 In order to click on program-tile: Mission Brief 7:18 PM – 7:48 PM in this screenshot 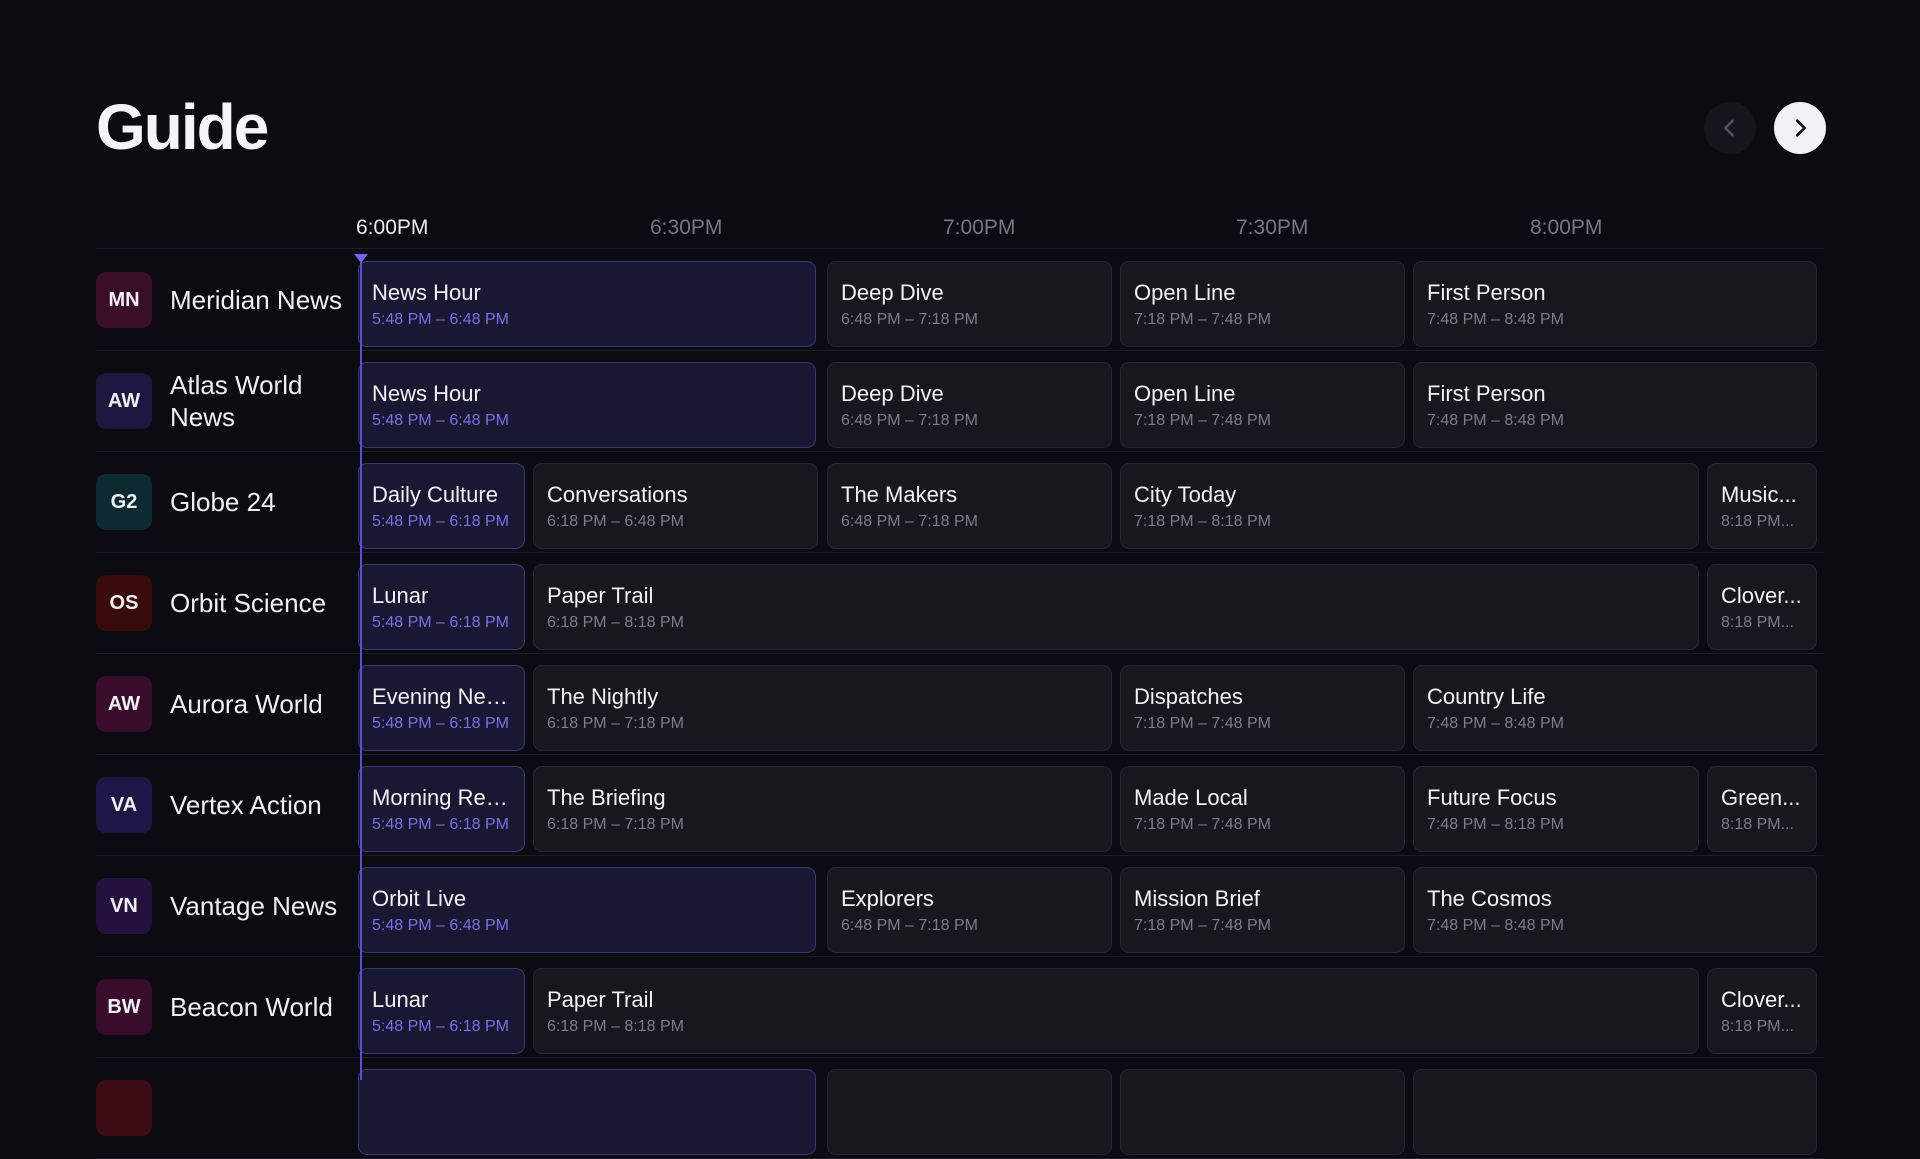, I will do `click(1262, 910)`.